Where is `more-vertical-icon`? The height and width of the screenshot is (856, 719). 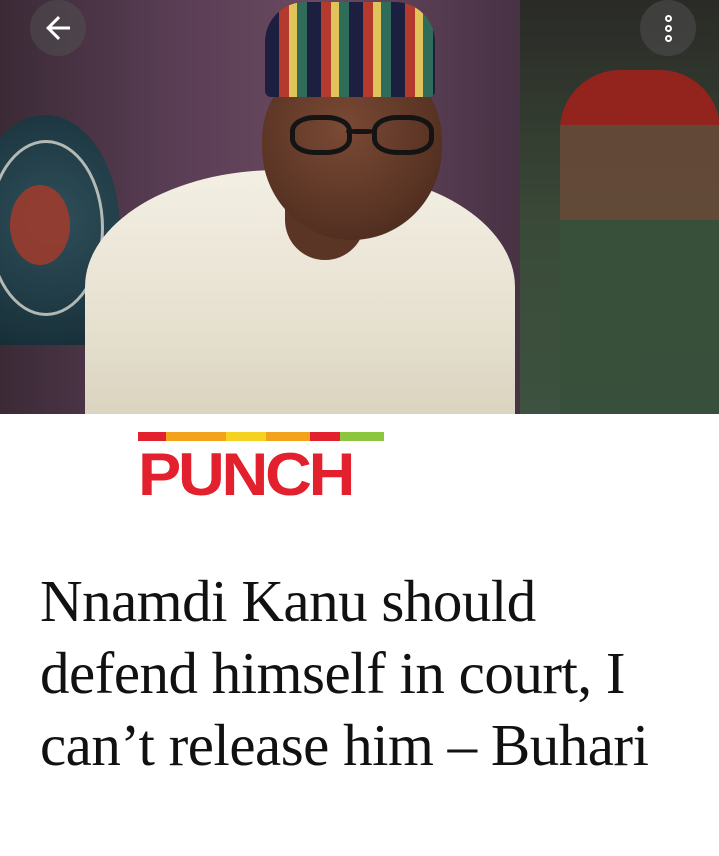
more-vertical-icon is located at coordinates (668, 28).